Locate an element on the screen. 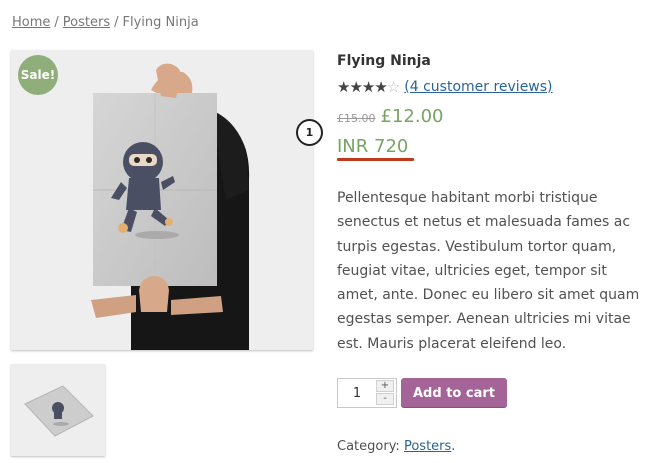  breadcrumb-home-link: Home is located at coordinates (31, 22).